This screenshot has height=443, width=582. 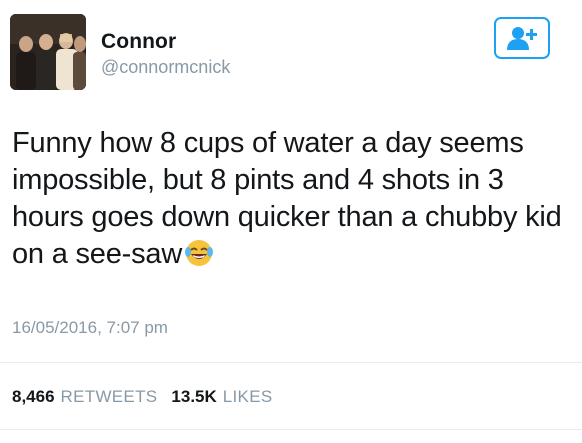 What do you see at coordinates (193, 397) in the screenshot?
I see `likes-count: 13.5K` at bounding box center [193, 397].